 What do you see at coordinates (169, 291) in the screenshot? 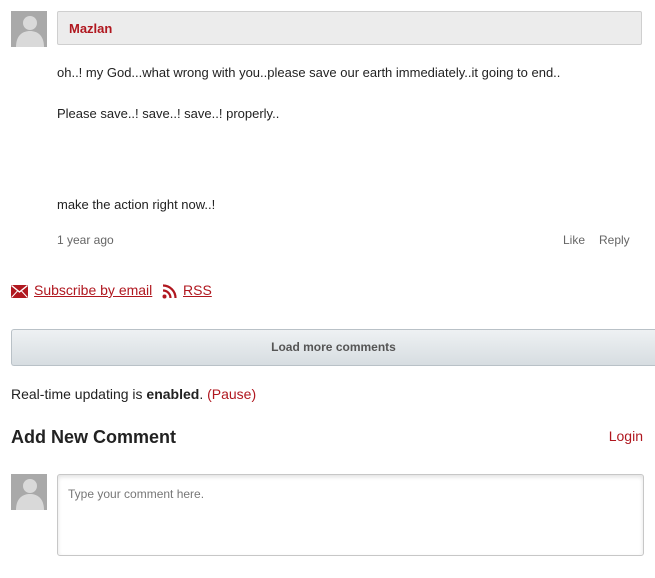
I see `rss-icon` at bounding box center [169, 291].